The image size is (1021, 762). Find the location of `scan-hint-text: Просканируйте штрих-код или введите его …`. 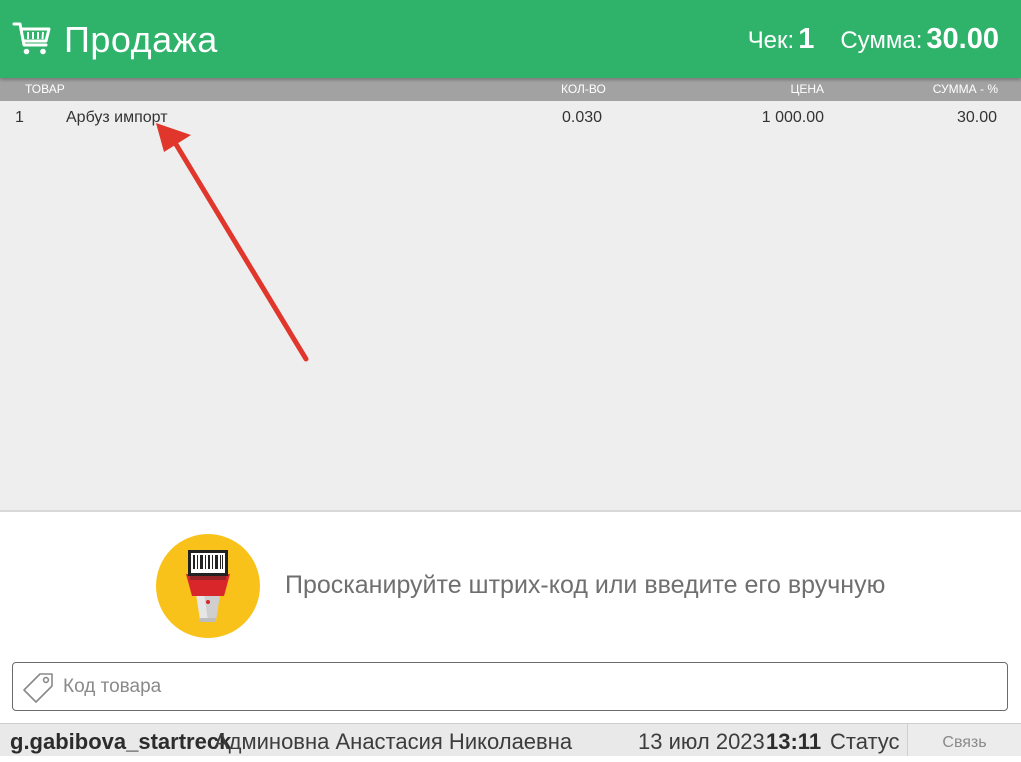

scan-hint-text: Просканируйте штрих-код или введите его … is located at coordinates (585, 585).